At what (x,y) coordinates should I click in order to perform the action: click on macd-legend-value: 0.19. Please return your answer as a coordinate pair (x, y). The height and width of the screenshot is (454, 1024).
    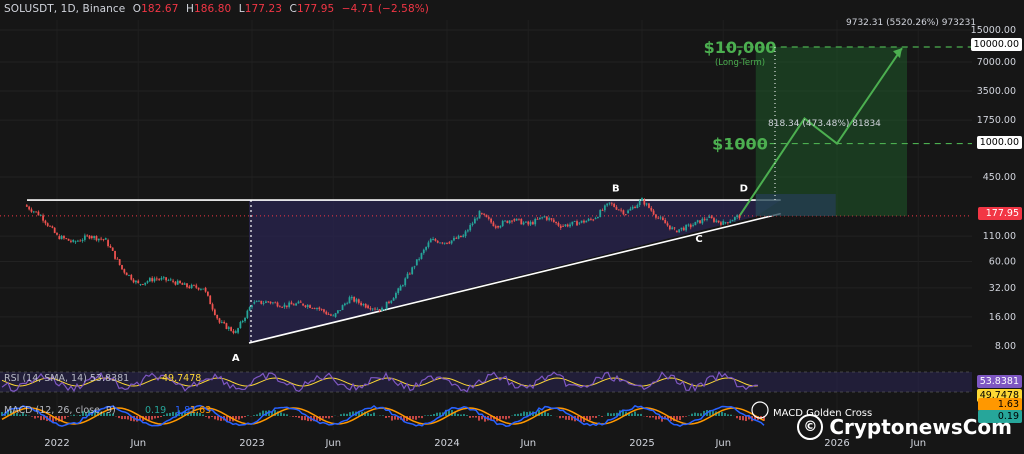
    Looking at the image, I should click on (155, 410).